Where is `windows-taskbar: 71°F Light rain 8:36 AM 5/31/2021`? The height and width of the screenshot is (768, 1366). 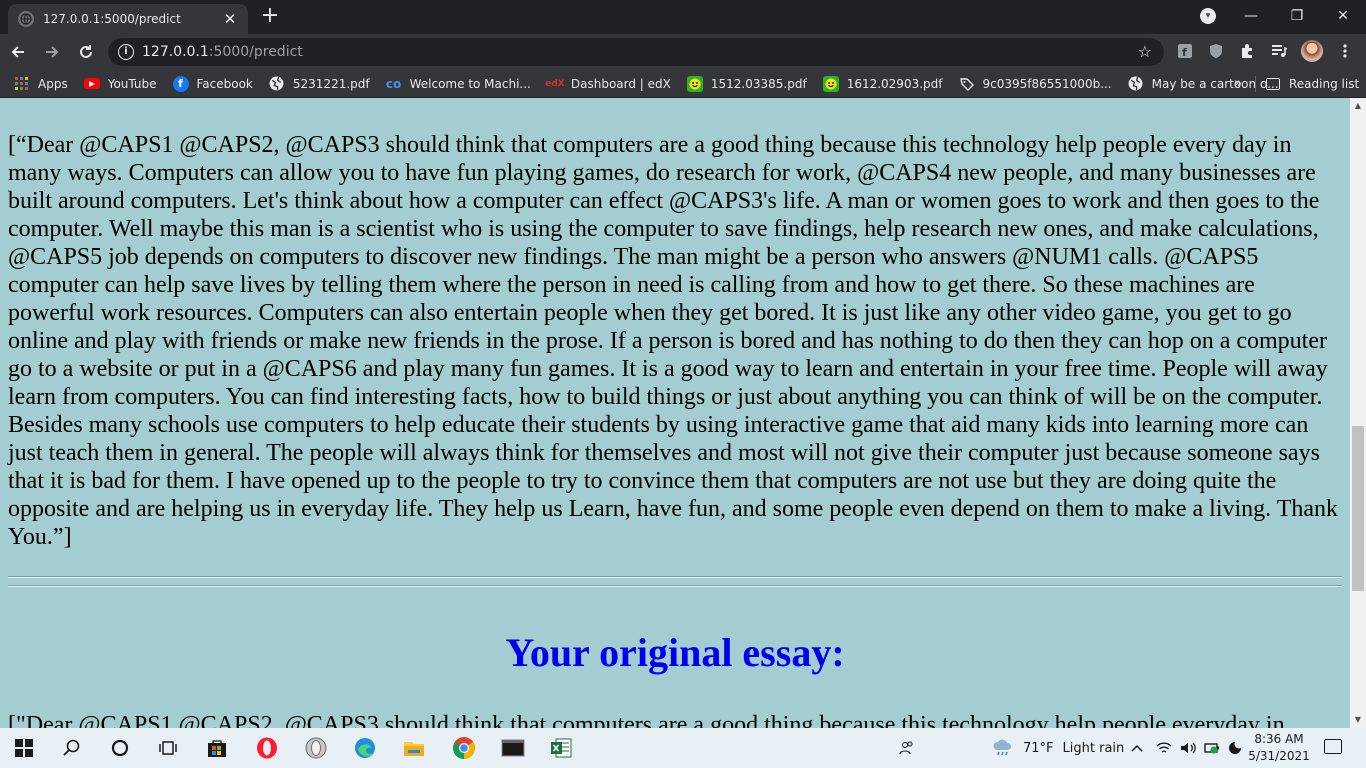
windows-taskbar: 71°F Light rain 8:36 AM 5/31/2021 is located at coordinates (683, 748).